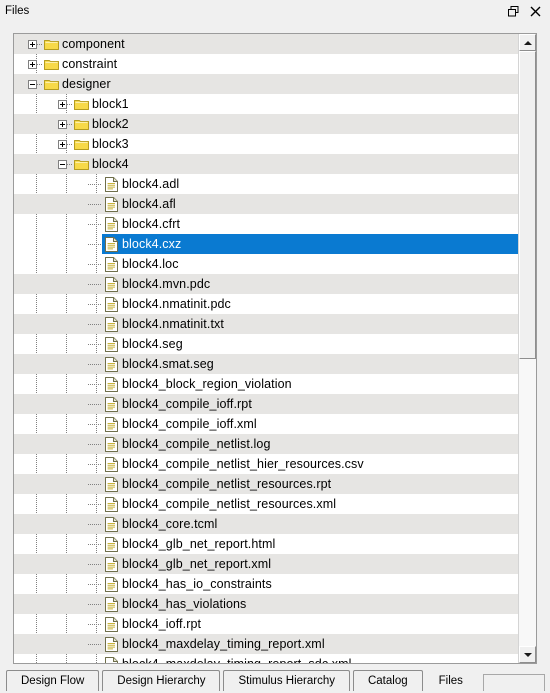 The height and width of the screenshot is (693, 550). What do you see at coordinates (266, 544) in the screenshot?
I see `tree-row: block4_glb_net_report.html` at bounding box center [266, 544].